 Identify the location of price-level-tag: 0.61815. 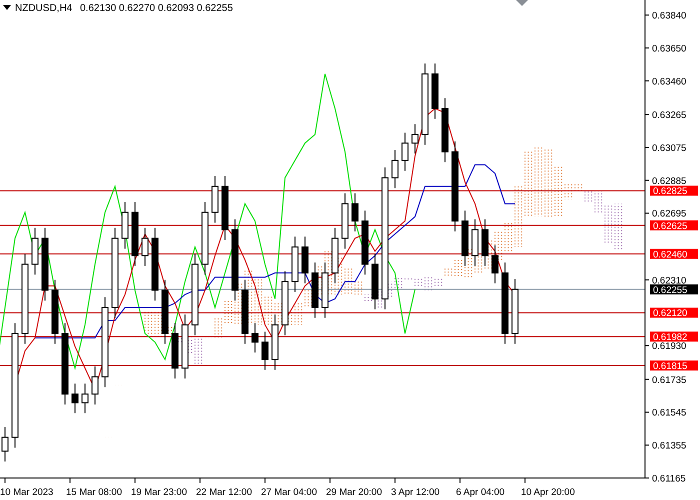
(674, 366).